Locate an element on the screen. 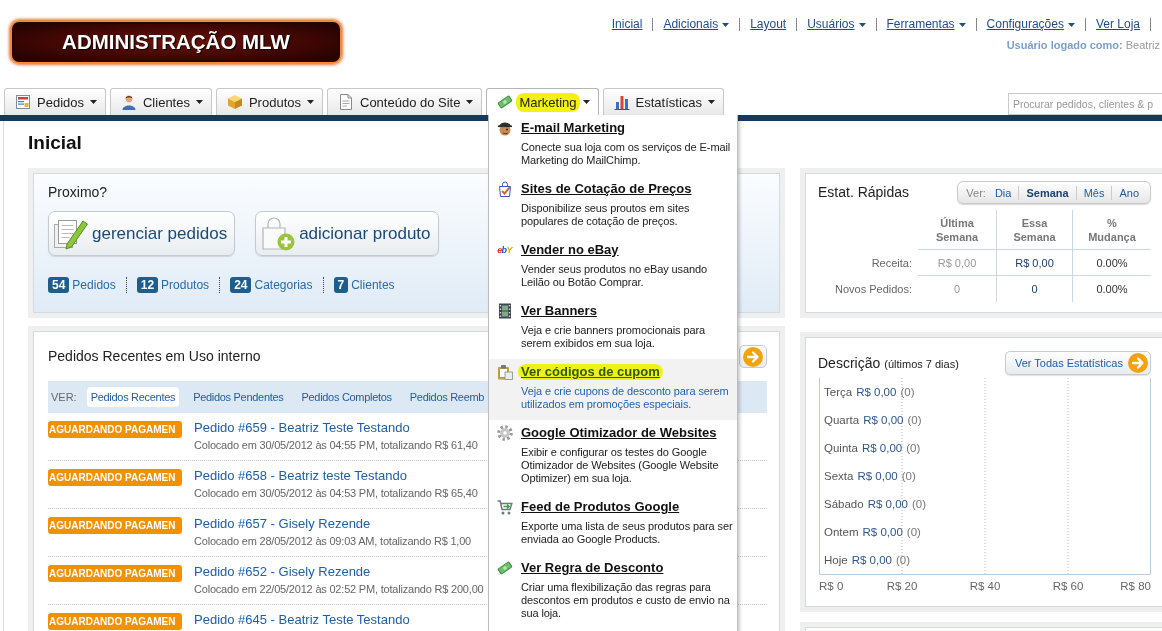  order-link: Pedido #659 - Beatriz Teste Testando is located at coordinates (302, 428).